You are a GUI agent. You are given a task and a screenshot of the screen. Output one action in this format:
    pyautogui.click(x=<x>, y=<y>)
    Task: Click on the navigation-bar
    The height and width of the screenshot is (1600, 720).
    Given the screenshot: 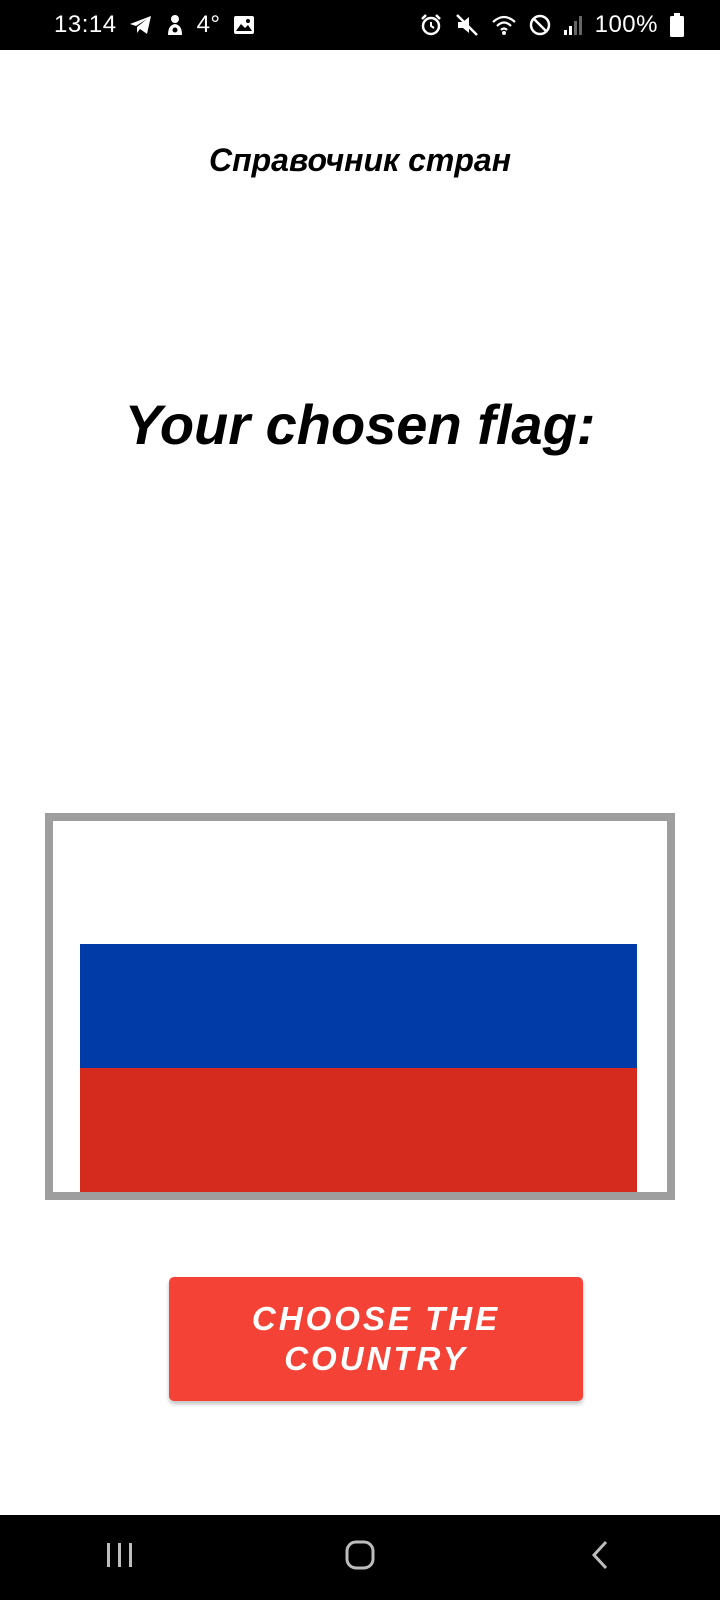 What is the action you would take?
    pyautogui.click(x=360, y=1557)
    